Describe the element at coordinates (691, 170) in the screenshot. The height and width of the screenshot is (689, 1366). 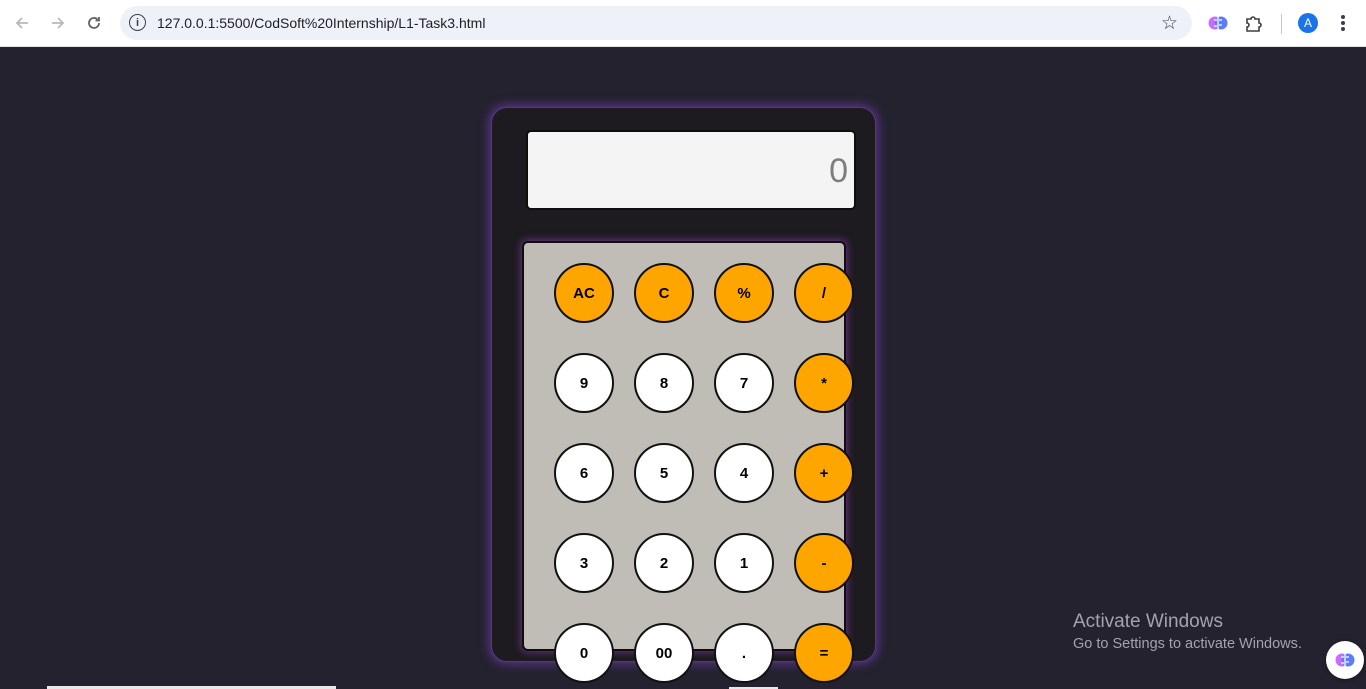
I see `calculator-display: 0` at that location.